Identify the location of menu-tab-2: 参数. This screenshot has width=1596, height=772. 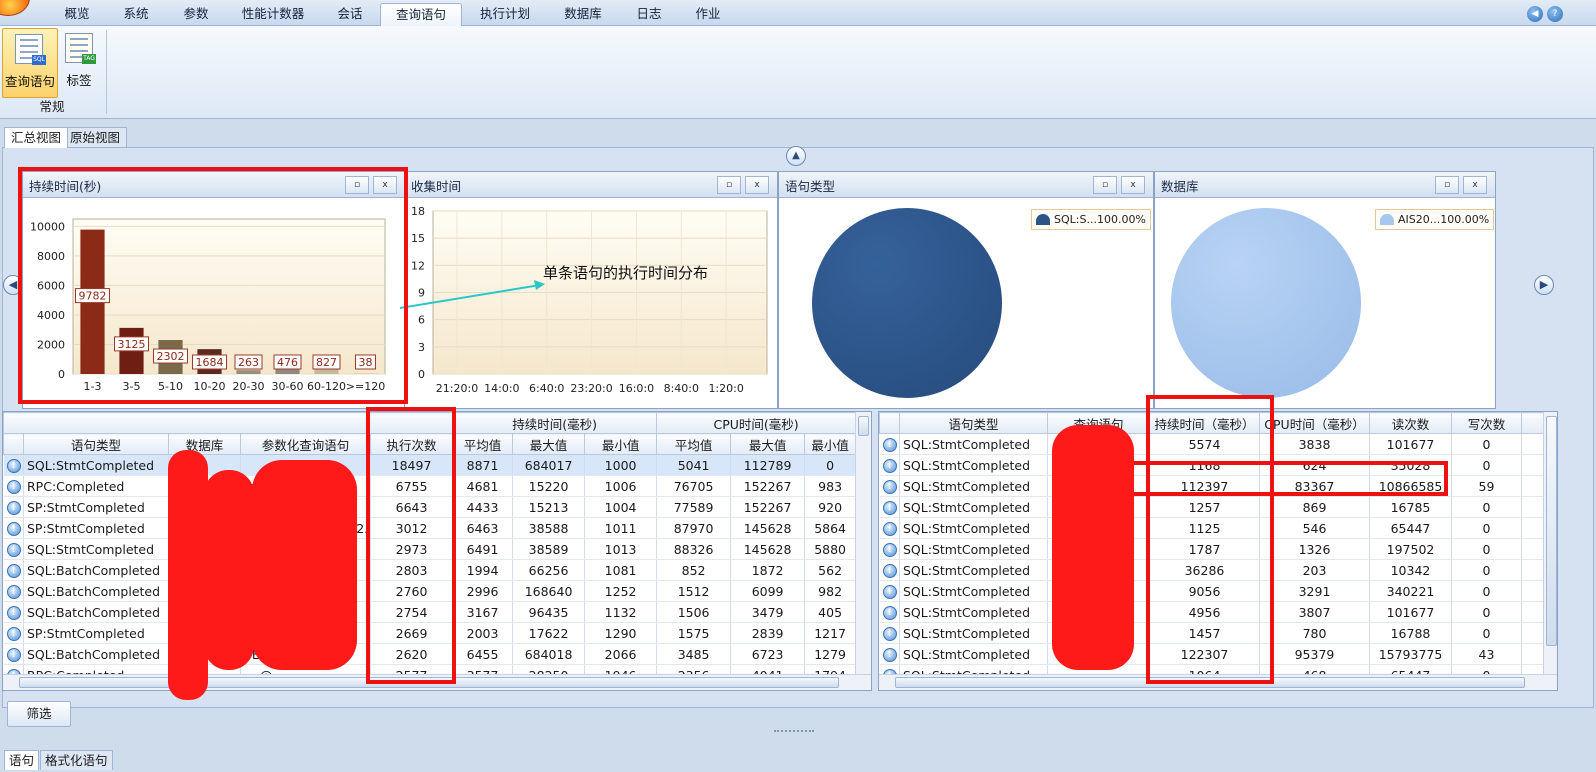
(196, 14).